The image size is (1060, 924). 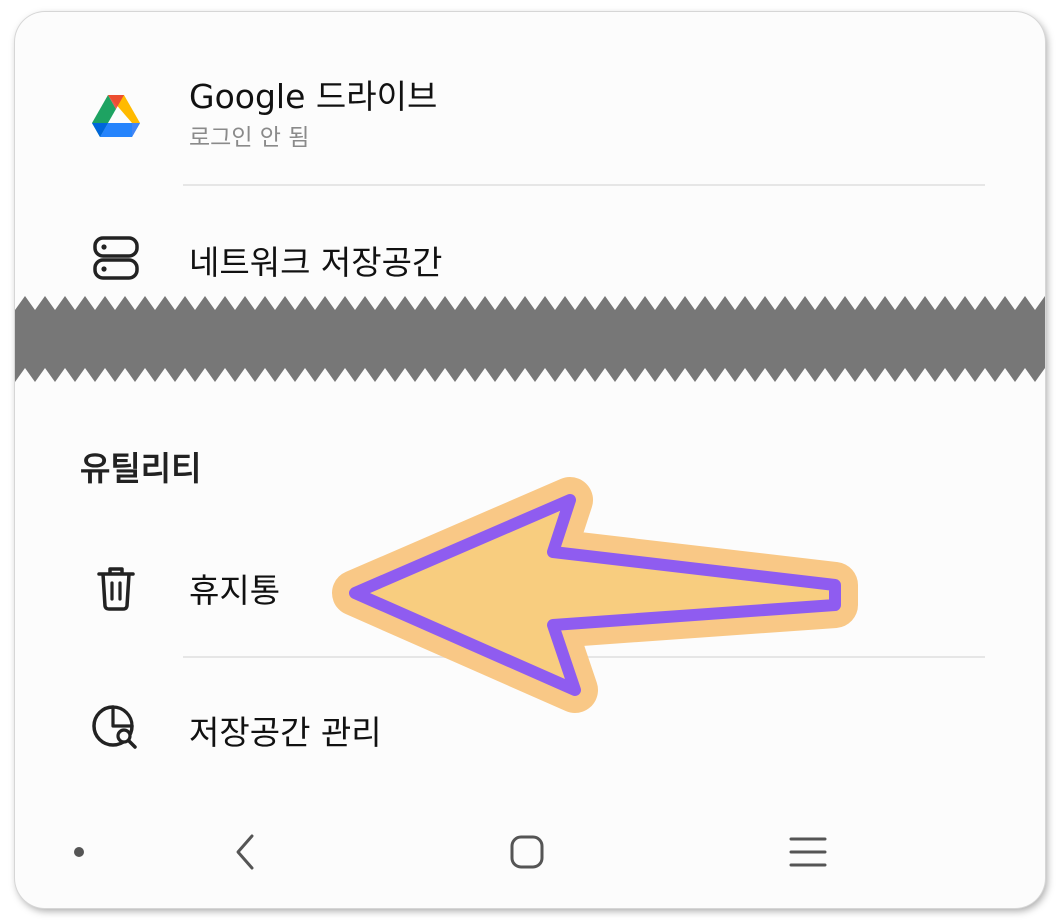 I want to click on system-navigation-bar, so click(x=530, y=852).